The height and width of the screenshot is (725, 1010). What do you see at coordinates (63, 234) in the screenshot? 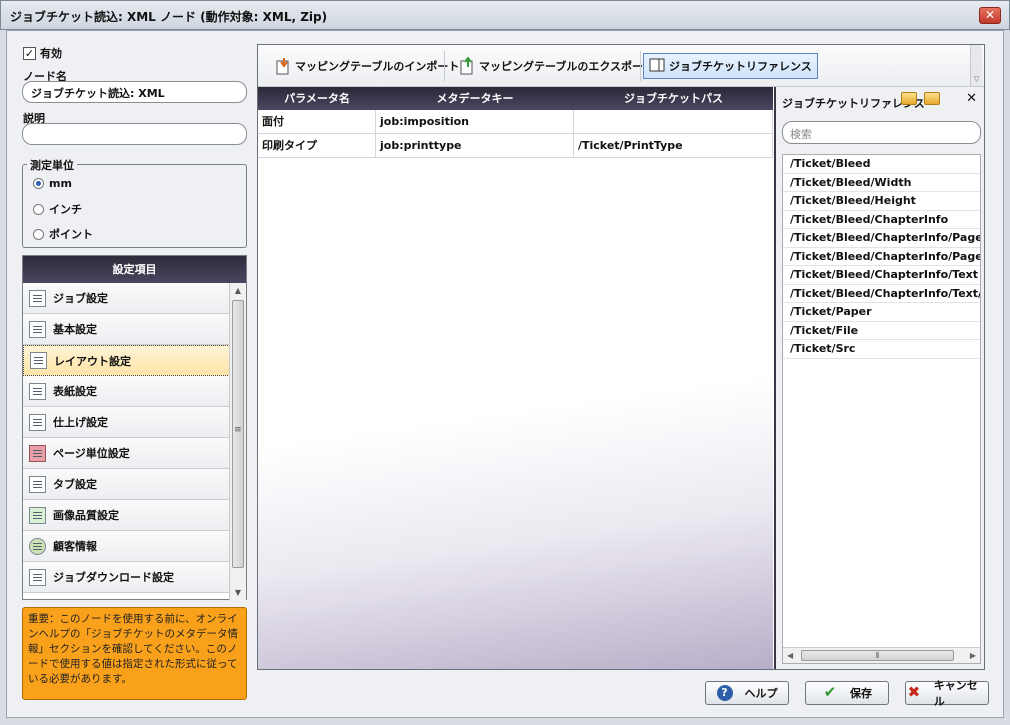
I see `unit-option-point: ポイント` at bounding box center [63, 234].